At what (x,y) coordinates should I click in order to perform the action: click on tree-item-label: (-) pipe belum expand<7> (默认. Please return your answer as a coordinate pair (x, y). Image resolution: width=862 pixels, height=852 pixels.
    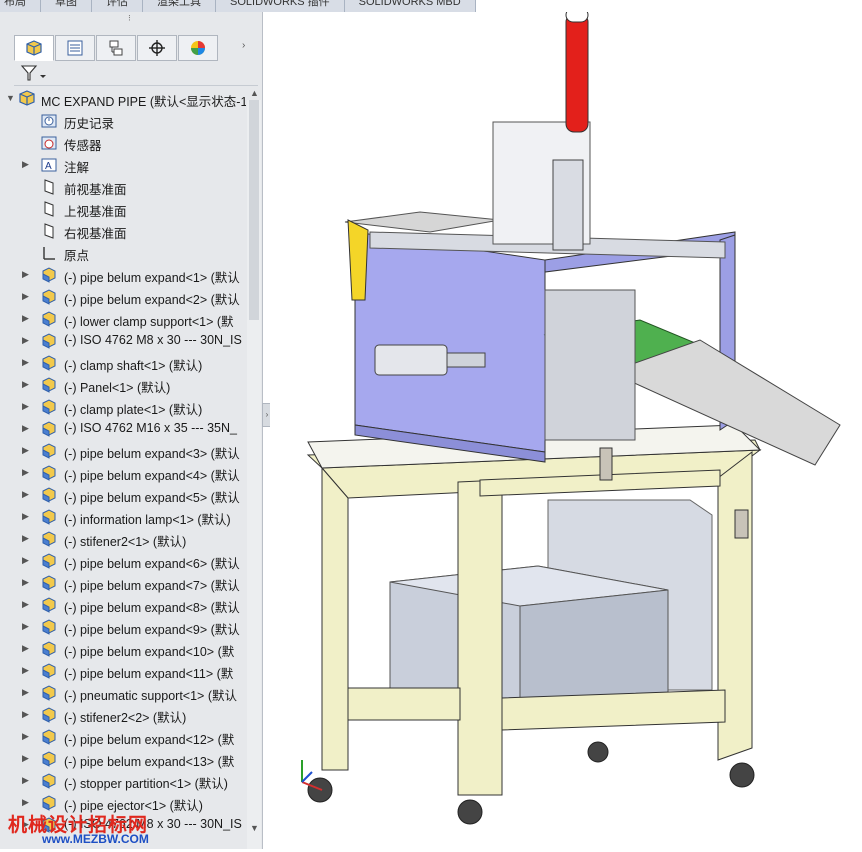
    Looking at the image, I should click on (152, 586).